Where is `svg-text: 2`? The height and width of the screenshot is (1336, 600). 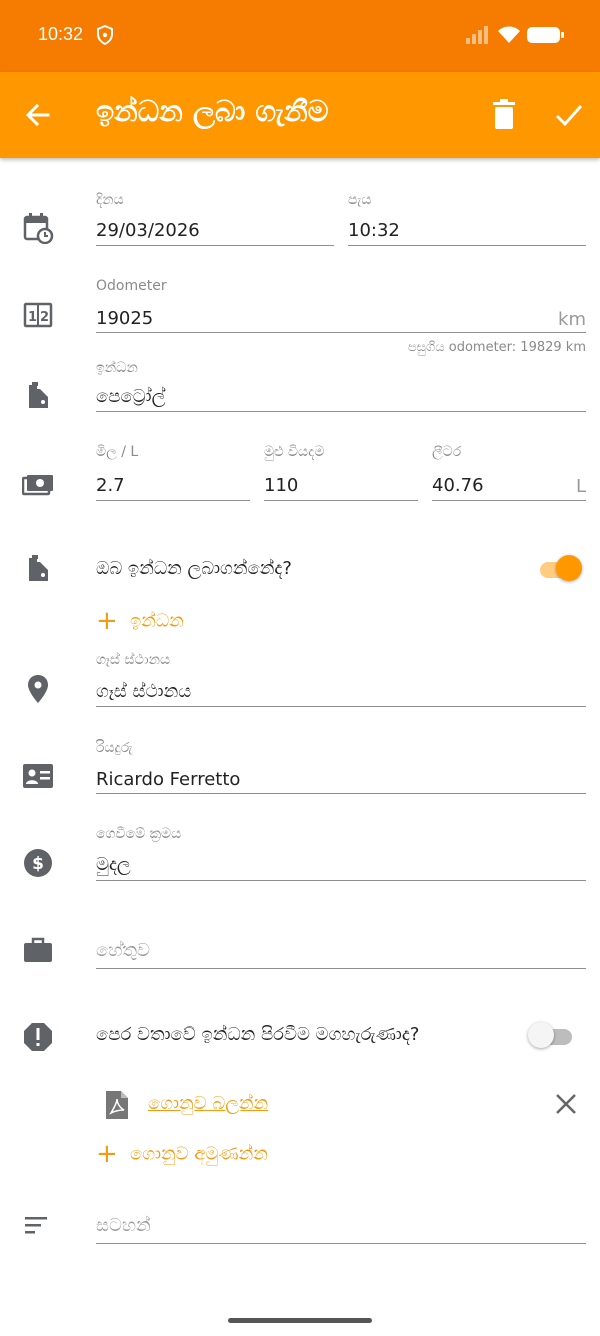
svg-text: 2 is located at coordinates (44, 317).